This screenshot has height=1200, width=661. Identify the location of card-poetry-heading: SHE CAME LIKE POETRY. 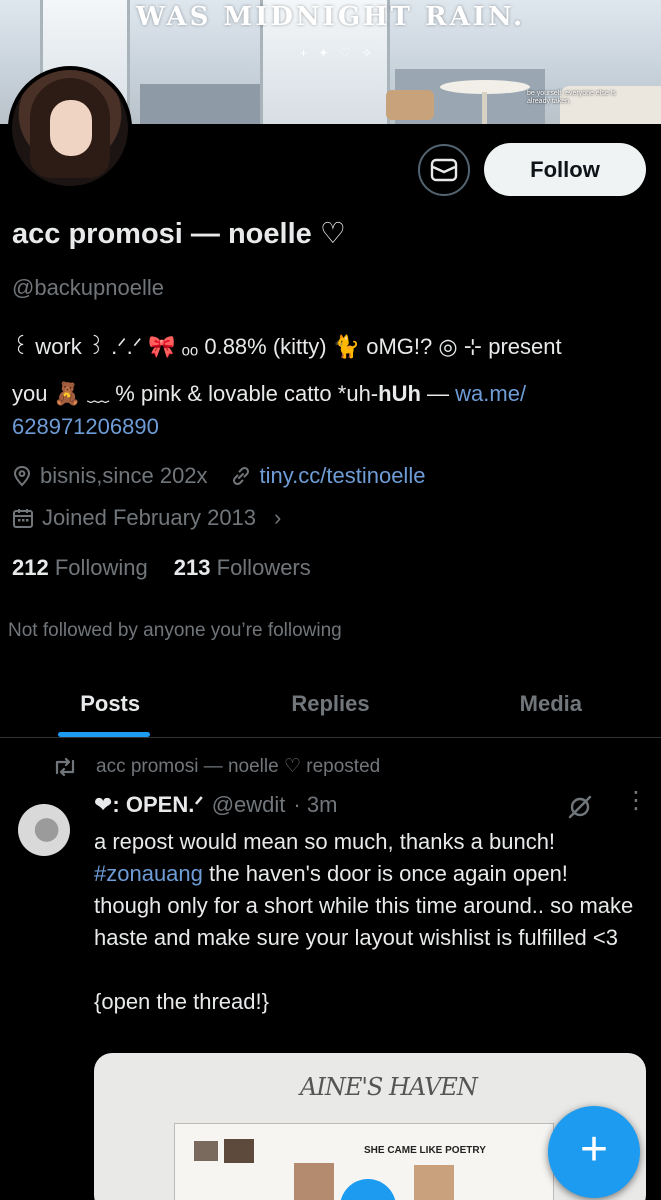
(425, 1150).